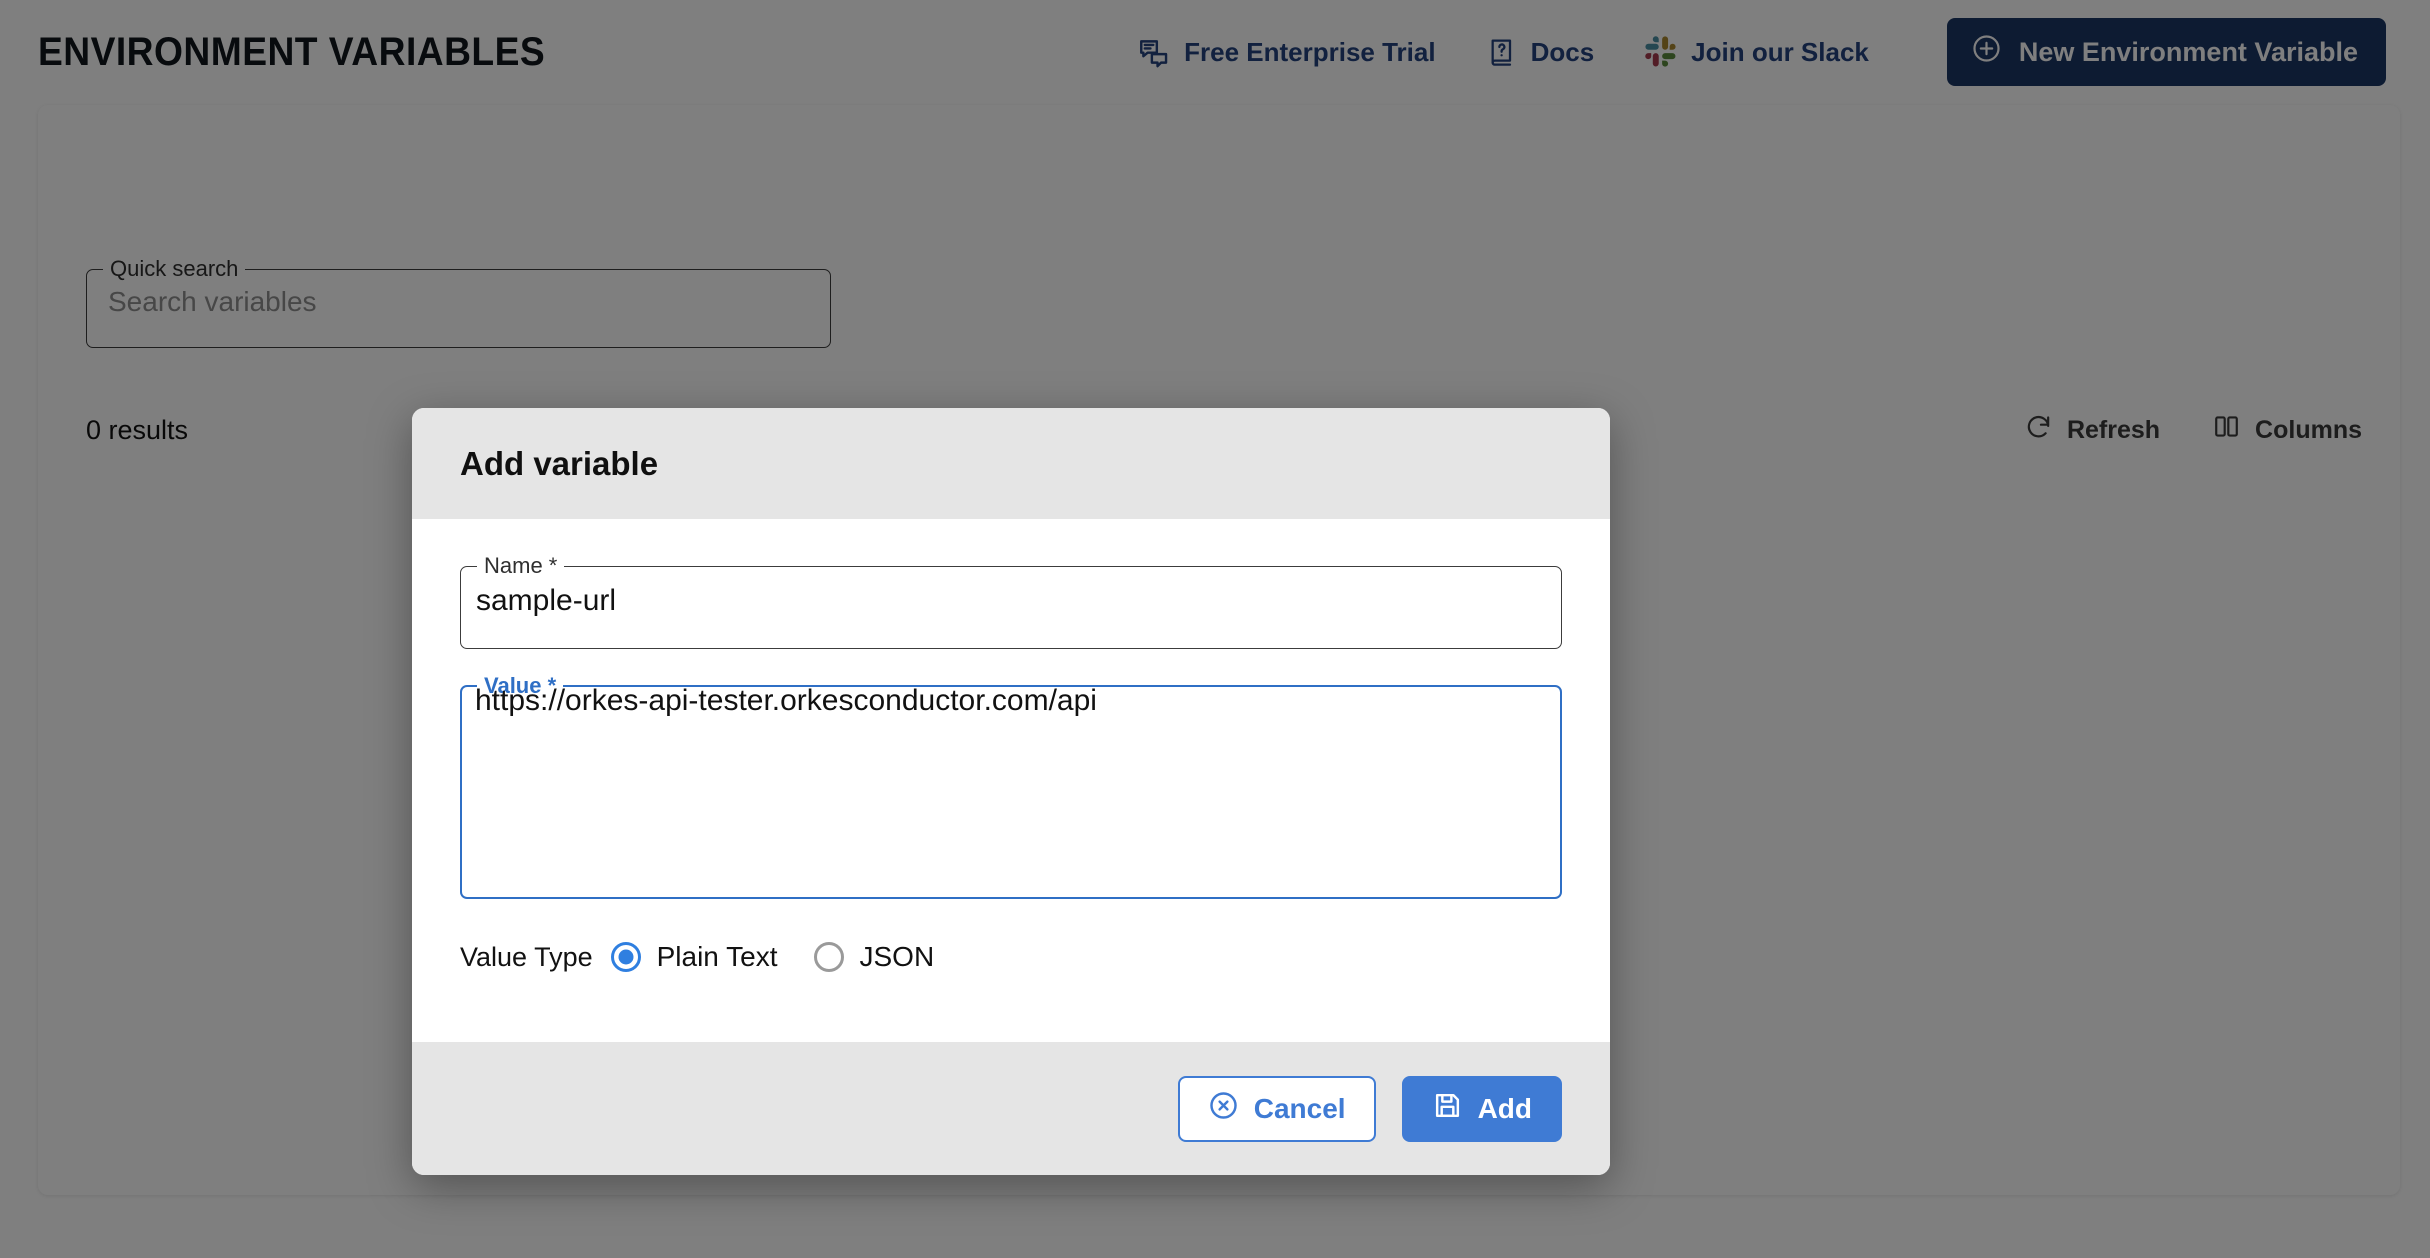  Describe the element at coordinates (1299, 1108) in the screenshot. I see `cancel-label: Cancel` at that location.